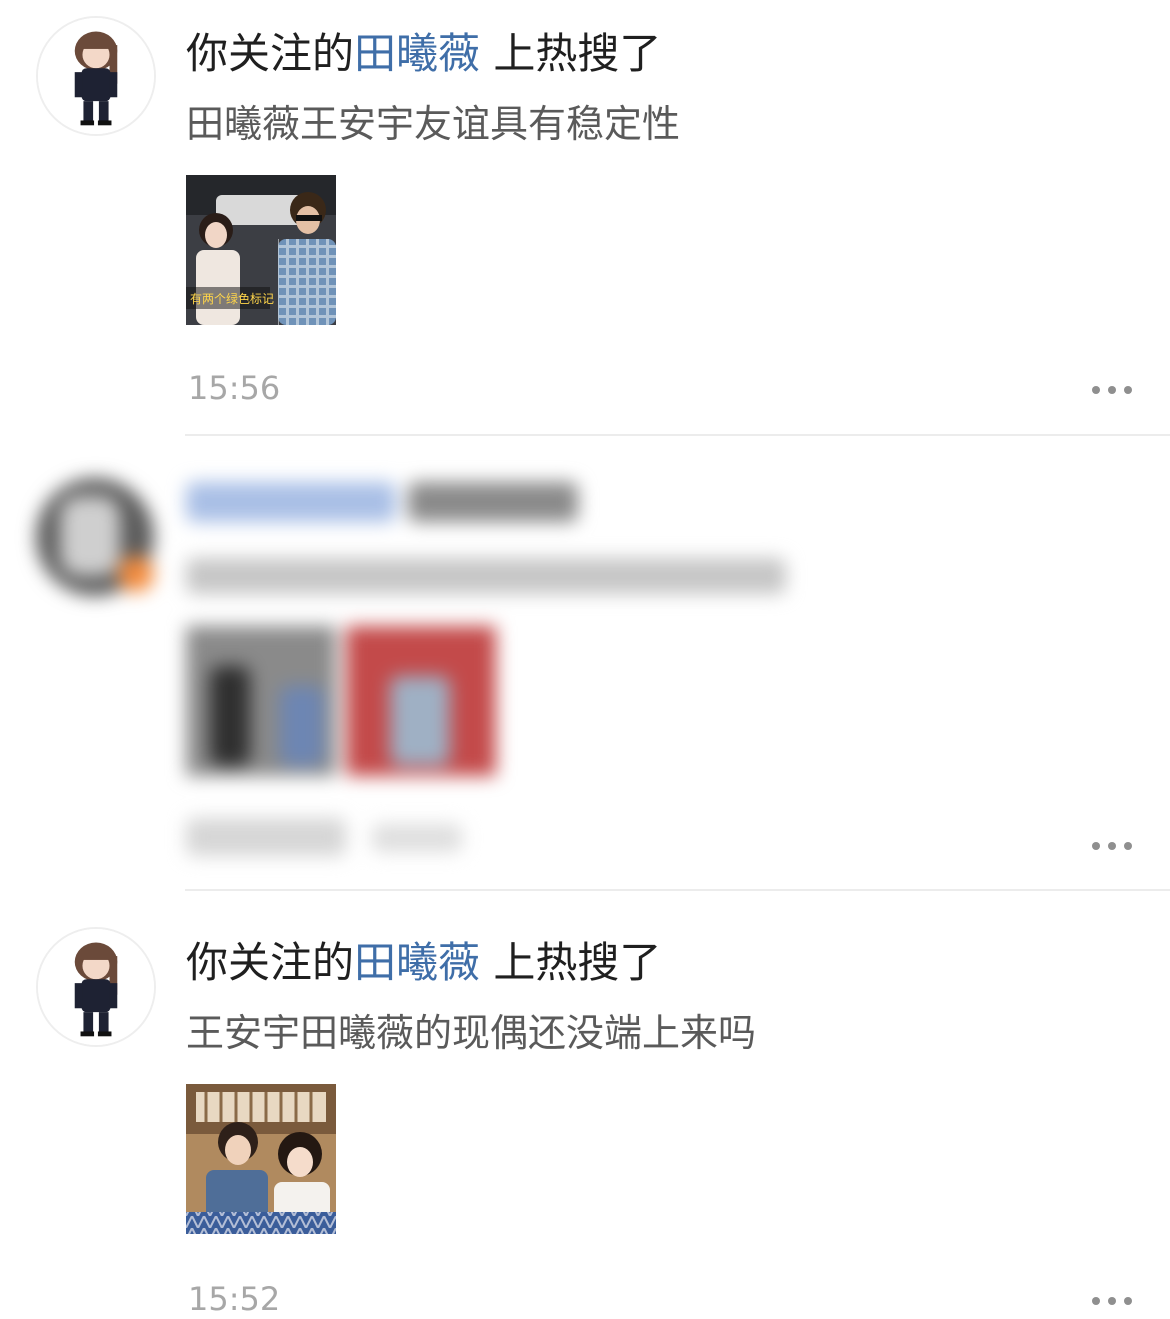 The height and width of the screenshot is (1319, 1170). I want to click on item-text: 王安宇田曦薇的现偶还没端上来吗, so click(471, 1033).